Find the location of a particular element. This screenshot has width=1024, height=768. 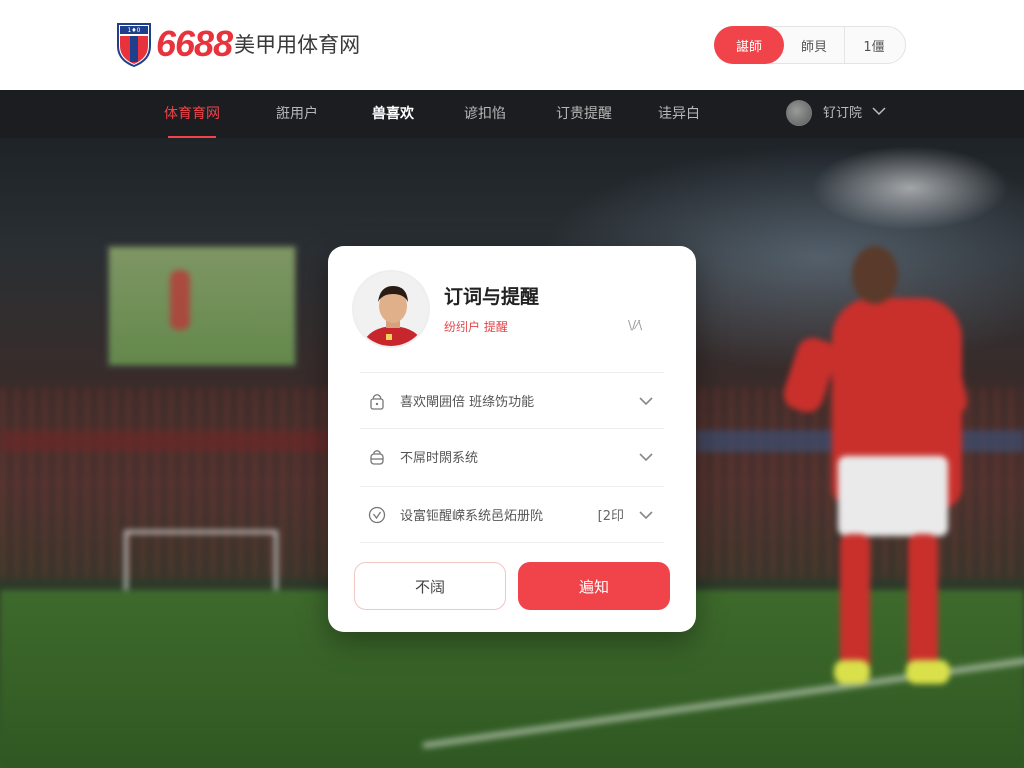

option-label: 设富钷醒嵘系统邑炻册阭 is located at coordinates (472, 516).